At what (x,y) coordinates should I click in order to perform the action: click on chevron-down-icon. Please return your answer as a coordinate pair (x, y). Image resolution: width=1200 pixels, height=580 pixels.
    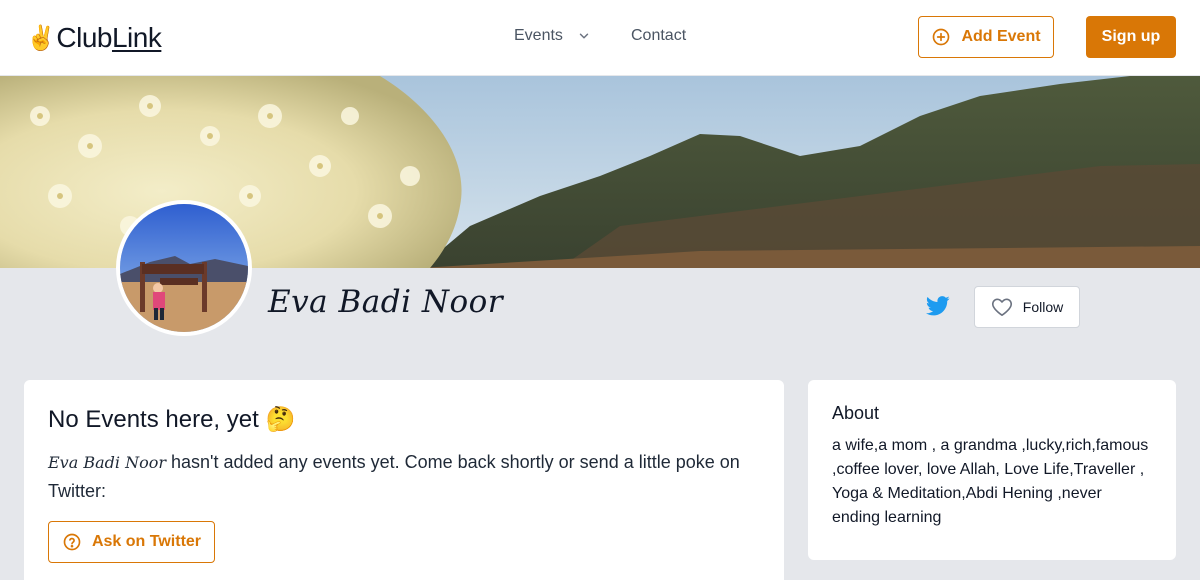
    Looking at the image, I should click on (584, 36).